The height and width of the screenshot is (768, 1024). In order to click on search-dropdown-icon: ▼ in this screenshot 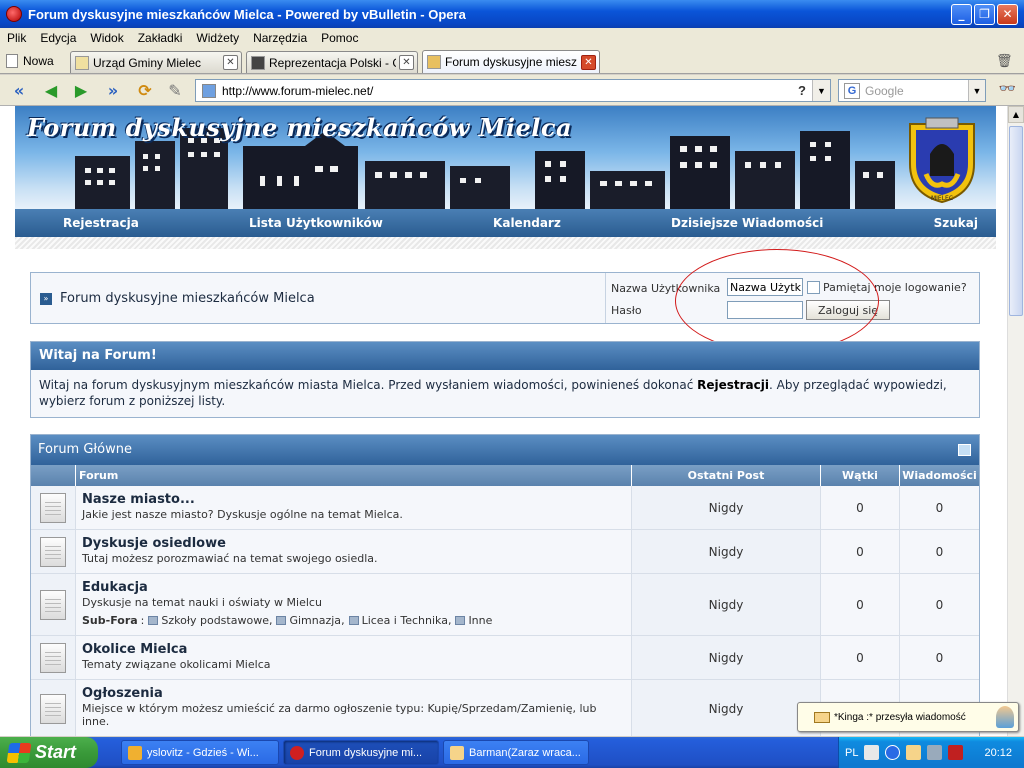, I will do `click(976, 90)`.